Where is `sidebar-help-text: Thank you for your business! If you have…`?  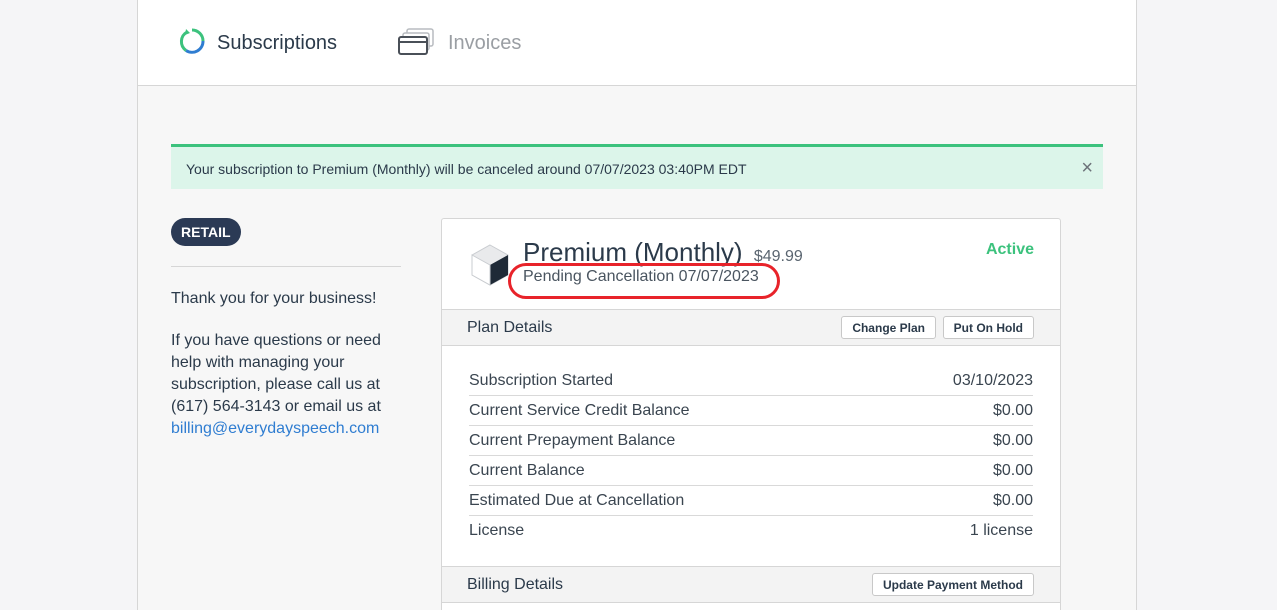
sidebar-help-text: Thank you for your business! If you have… is located at coordinates (286, 364).